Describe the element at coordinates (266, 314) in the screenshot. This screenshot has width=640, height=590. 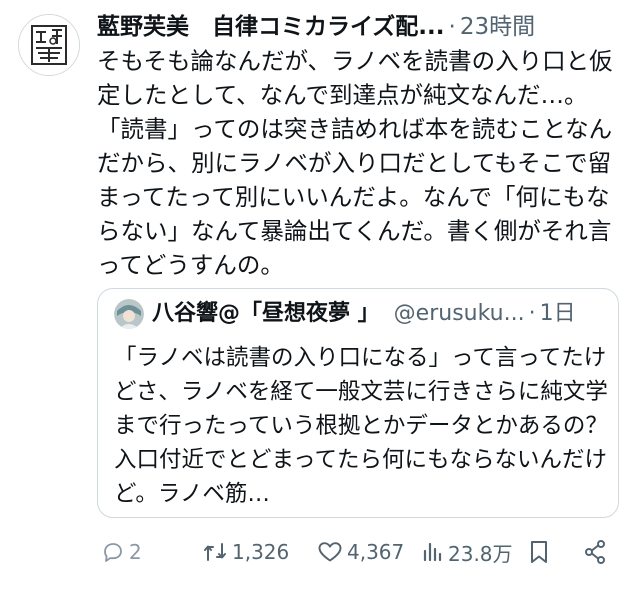
I see `quote-author-name: 八谷響@「昼想夜夢 」` at that location.